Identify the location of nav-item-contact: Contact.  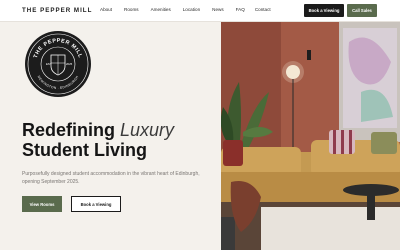
(263, 9).